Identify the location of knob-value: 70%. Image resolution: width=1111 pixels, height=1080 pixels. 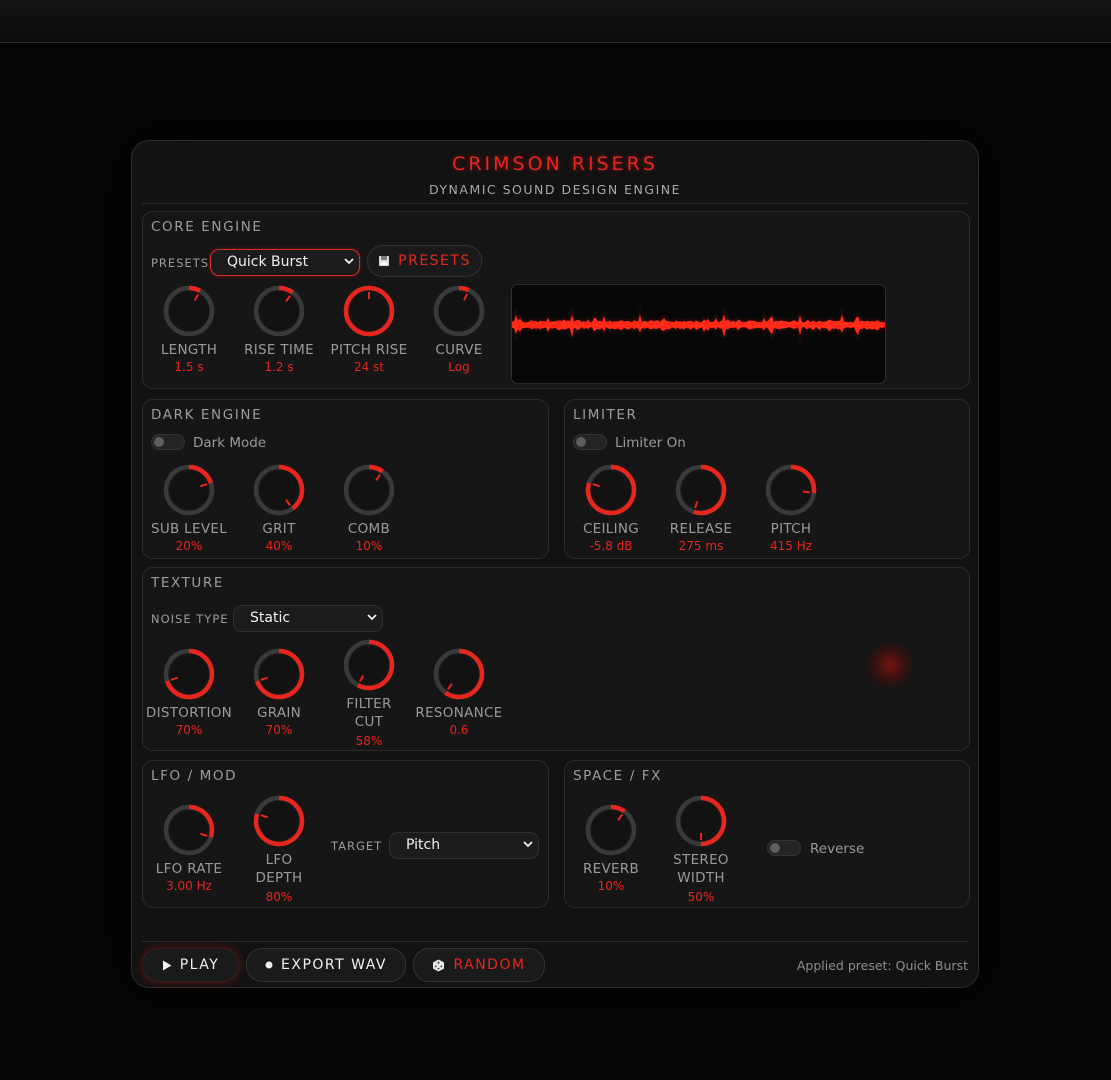
(189, 730).